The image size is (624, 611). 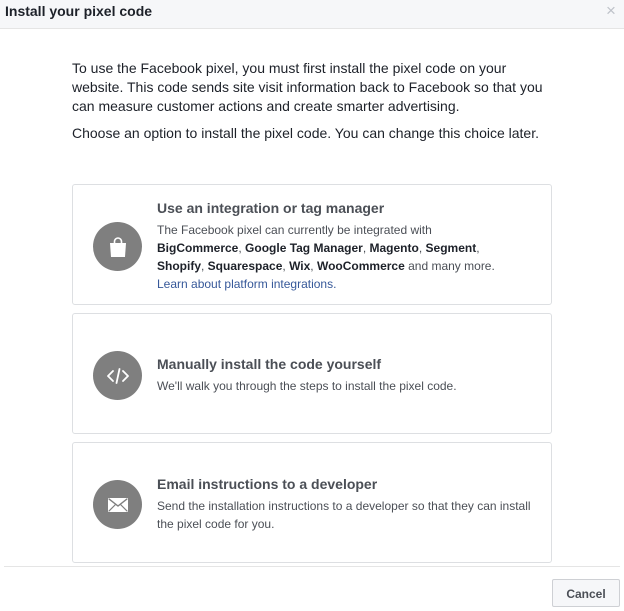 What do you see at coordinates (271, 208) in the screenshot?
I see `option-title: Use an integration or tag manager` at bounding box center [271, 208].